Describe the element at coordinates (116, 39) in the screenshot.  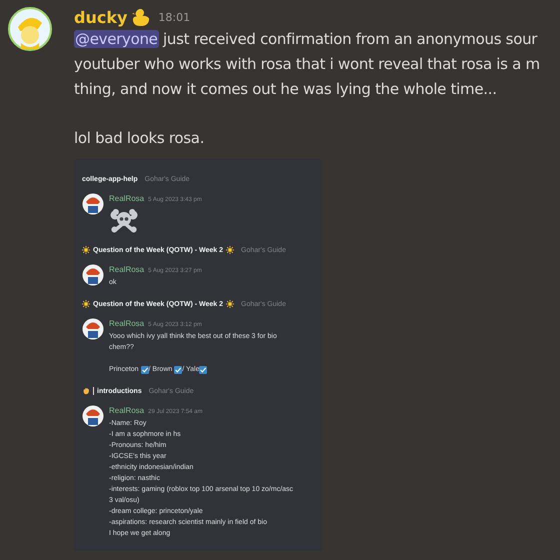
I see `mention: @everyone` at that location.